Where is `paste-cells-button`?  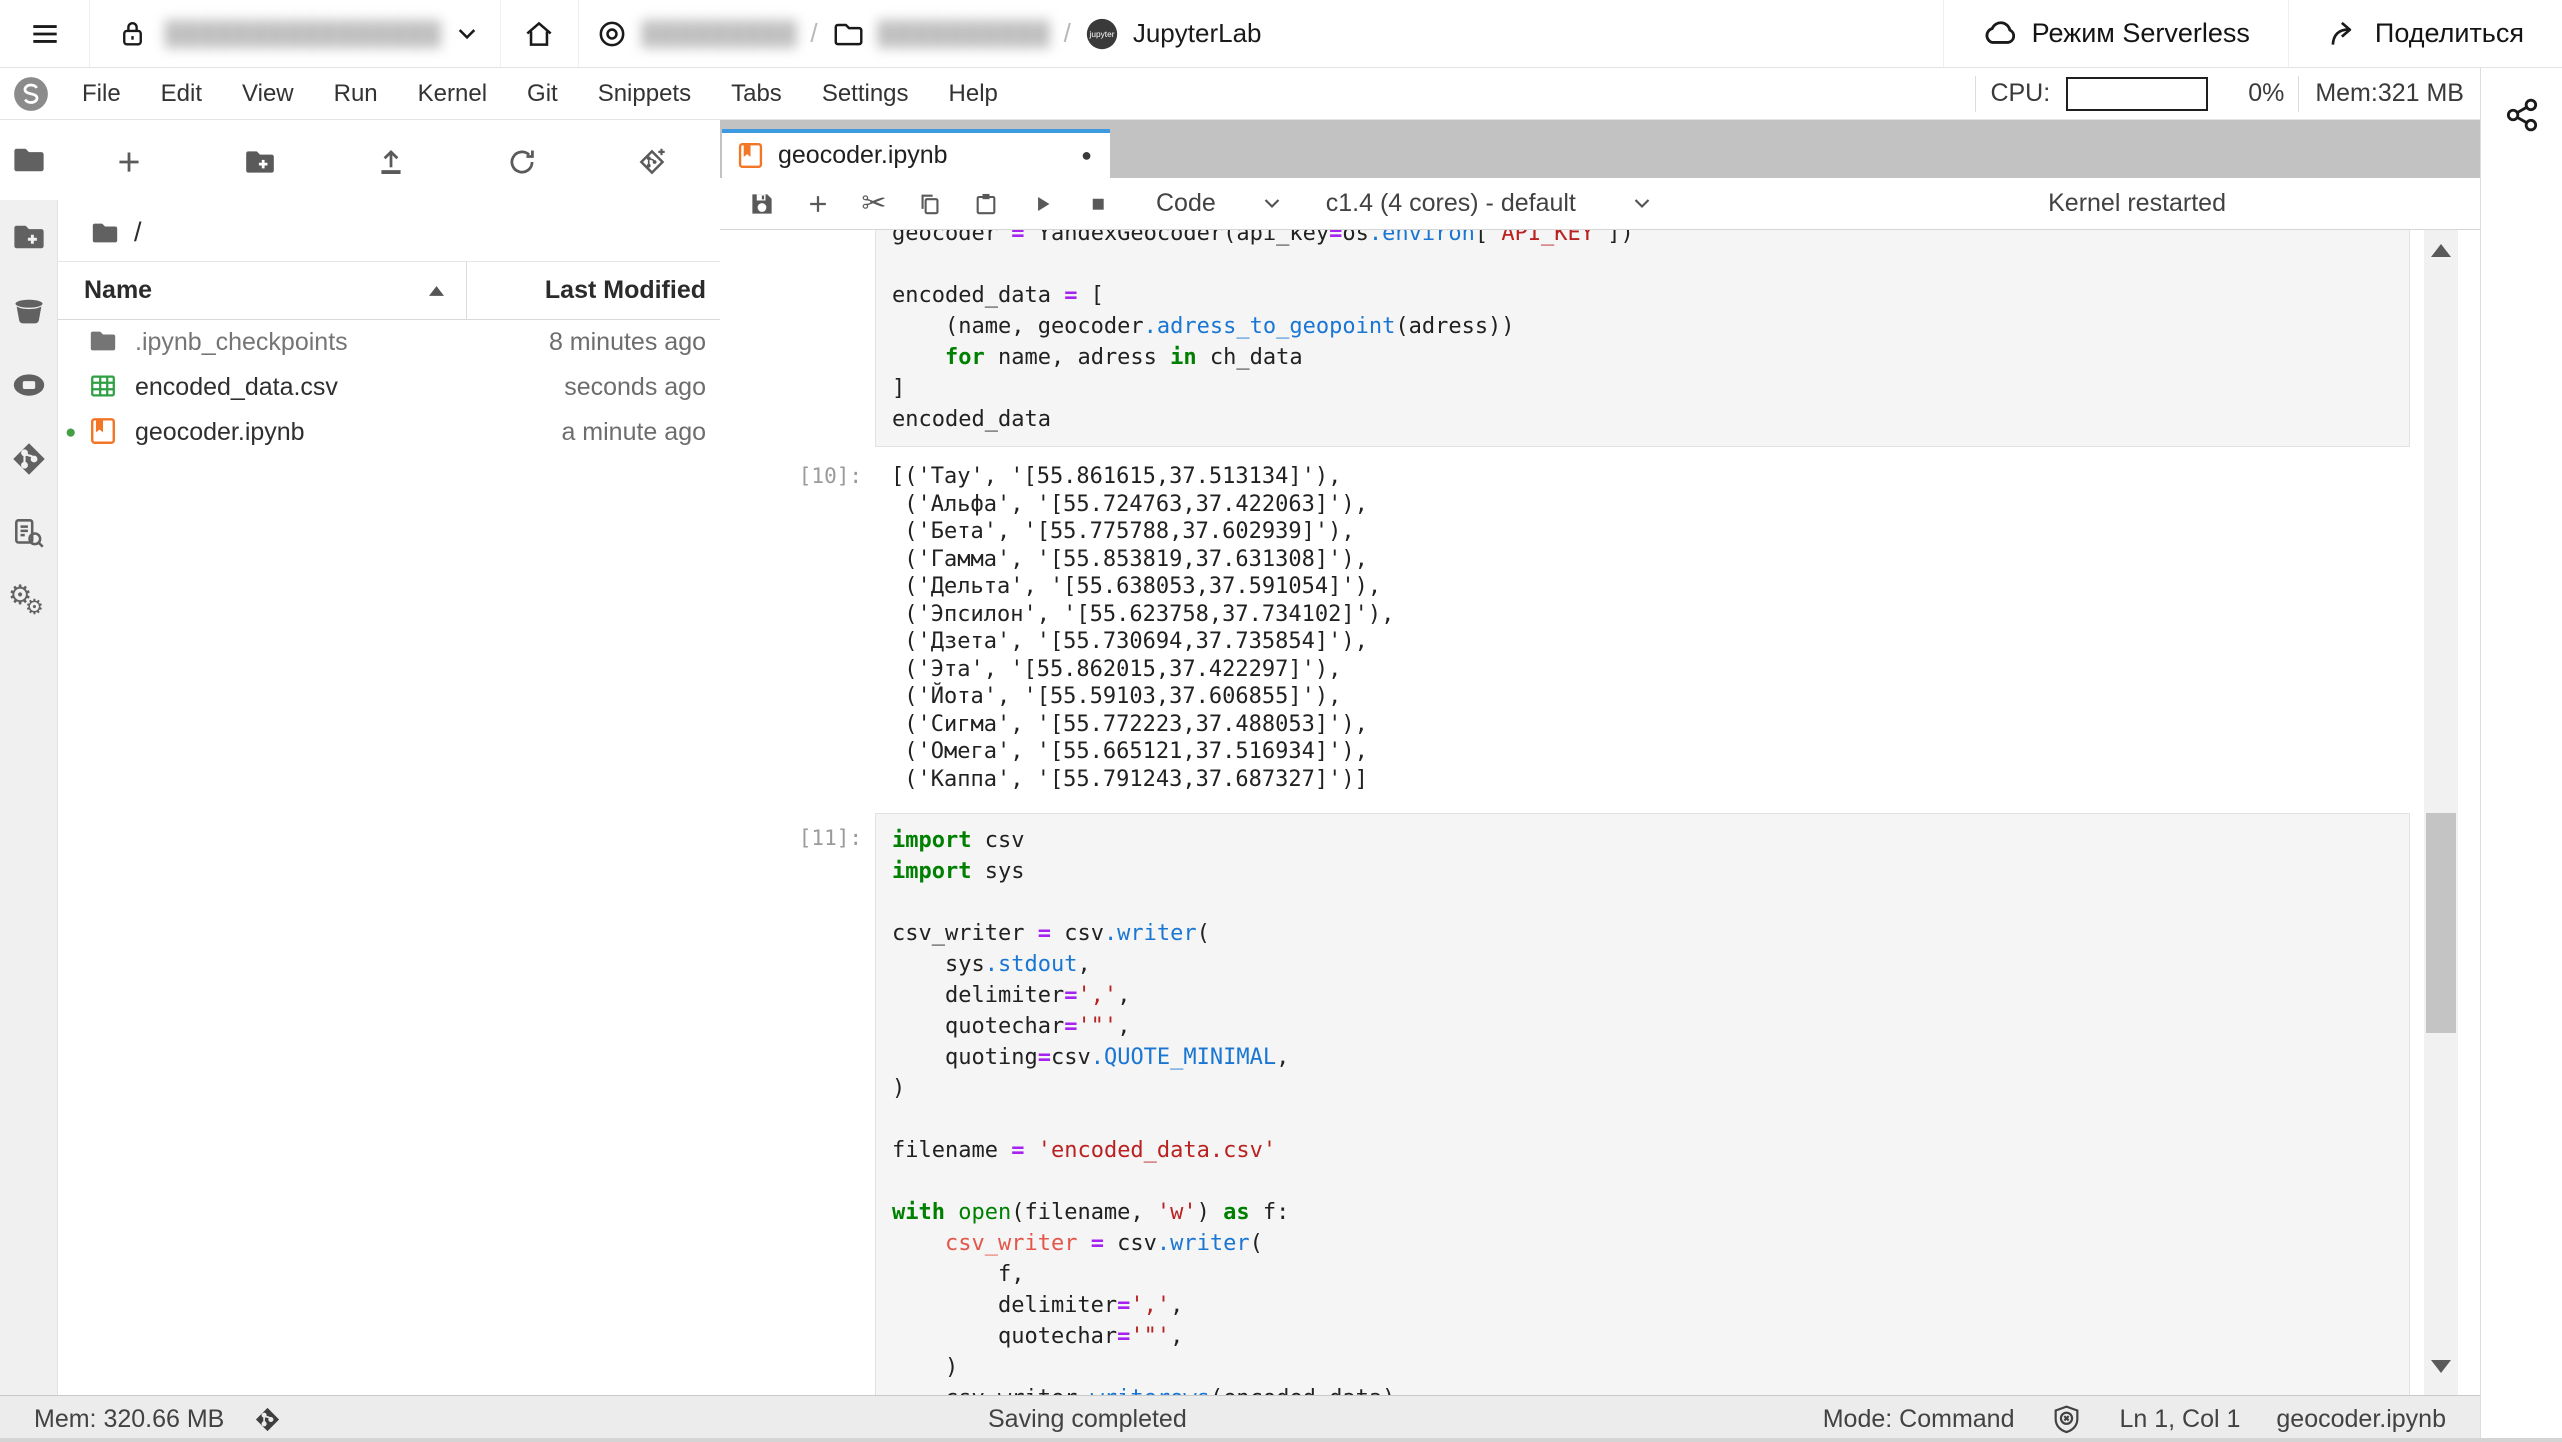
paste-cells-button is located at coordinates (986, 204).